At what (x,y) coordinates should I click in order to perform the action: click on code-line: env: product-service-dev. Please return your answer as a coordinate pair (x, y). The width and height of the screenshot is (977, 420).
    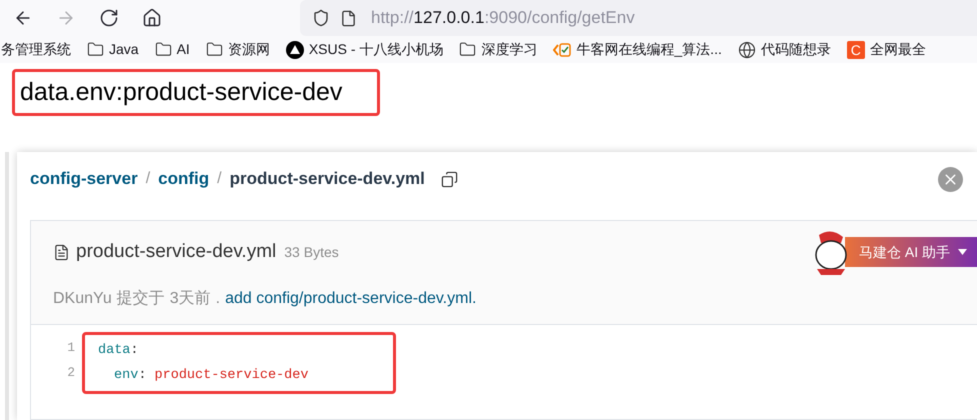
    Looking at the image, I should click on (211, 376).